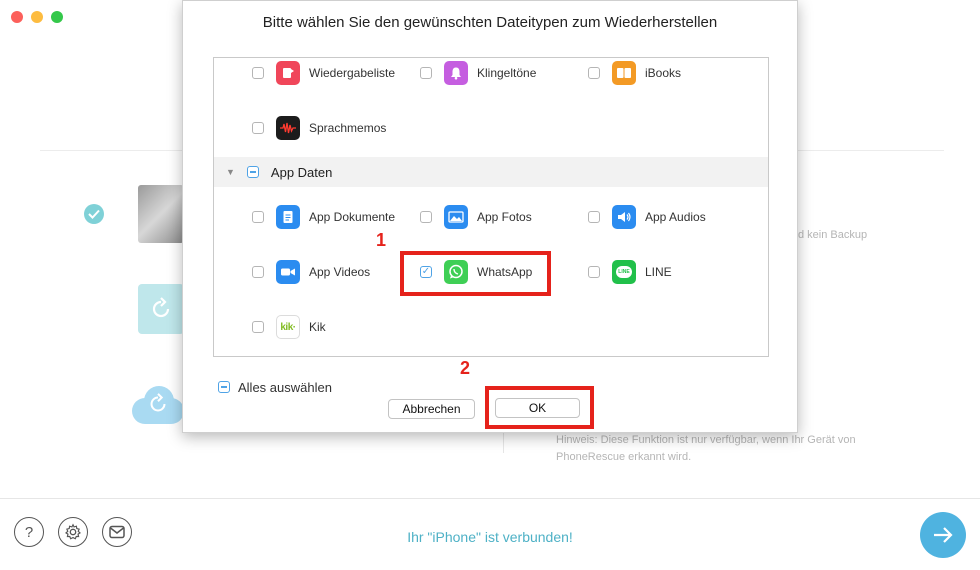  I want to click on ok-highlight, so click(539, 407).